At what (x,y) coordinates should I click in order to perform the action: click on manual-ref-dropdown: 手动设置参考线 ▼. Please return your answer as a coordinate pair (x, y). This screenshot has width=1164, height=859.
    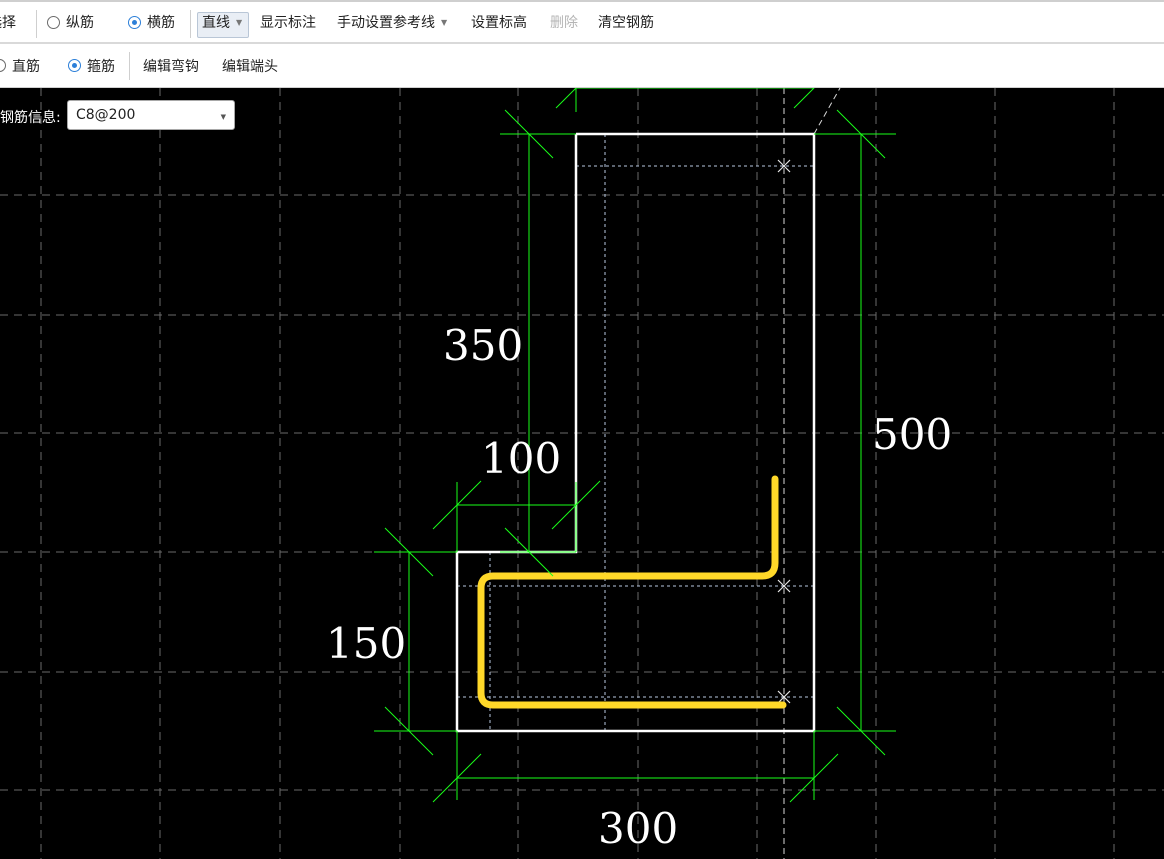
    Looking at the image, I should click on (392, 22).